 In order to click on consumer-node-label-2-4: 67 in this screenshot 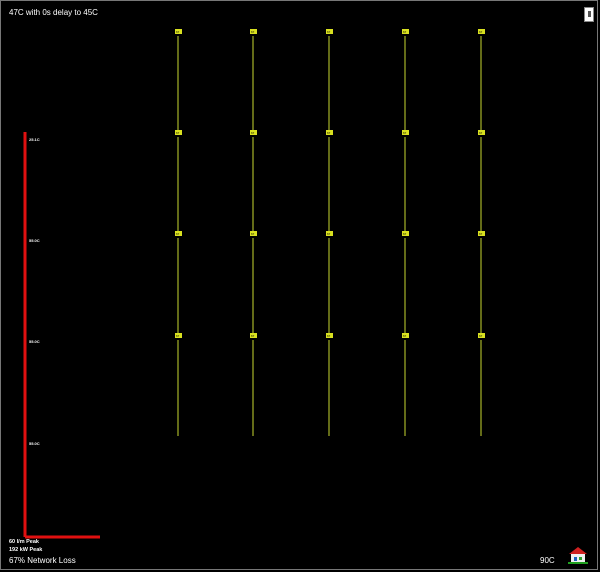, I will do `click(405, 133)`.